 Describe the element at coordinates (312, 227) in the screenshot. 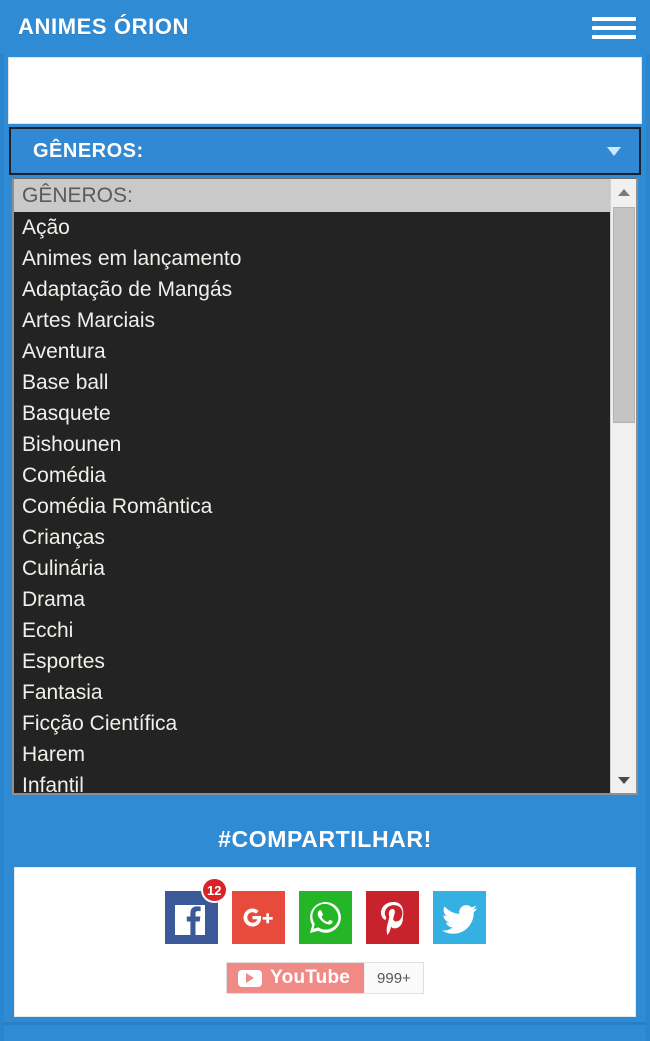

I see `option-item: Ação` at that location.